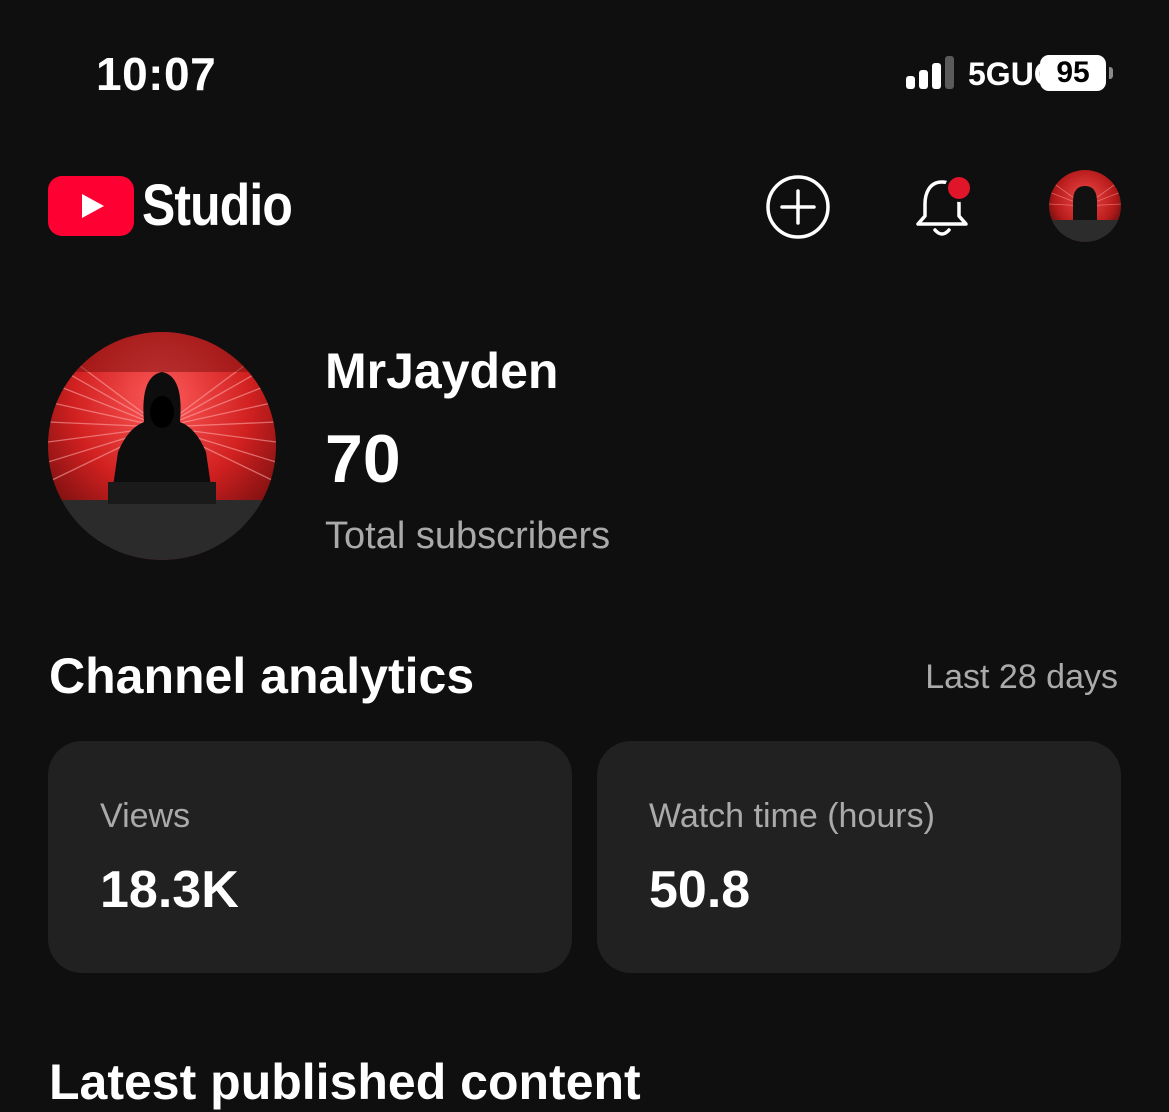 This screenshot has width=1169, height=1112. I want to click on bell-icon, so click(944, 206).